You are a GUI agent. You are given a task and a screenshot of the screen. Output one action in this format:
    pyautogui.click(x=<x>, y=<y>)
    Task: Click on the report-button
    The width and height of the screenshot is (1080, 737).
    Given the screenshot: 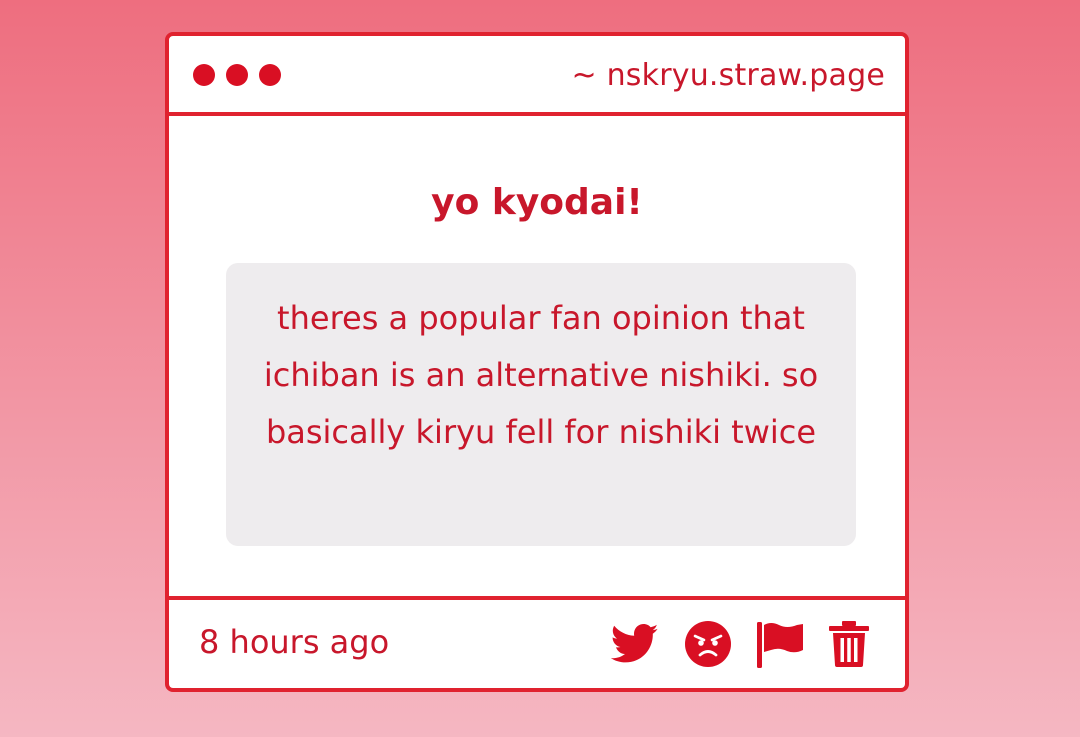 What is the action you would take?
    pyautogui.click(x=780, y=644)
    